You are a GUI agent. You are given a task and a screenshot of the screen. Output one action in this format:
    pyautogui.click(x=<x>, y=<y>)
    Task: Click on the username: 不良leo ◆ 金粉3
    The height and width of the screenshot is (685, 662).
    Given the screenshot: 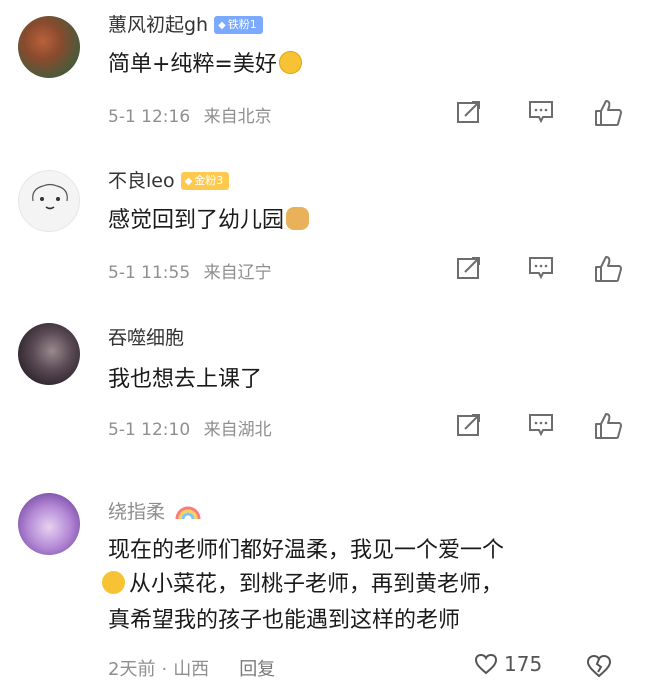 What is the action you would take?
    pyautogui.click(x=169, y=179)
    